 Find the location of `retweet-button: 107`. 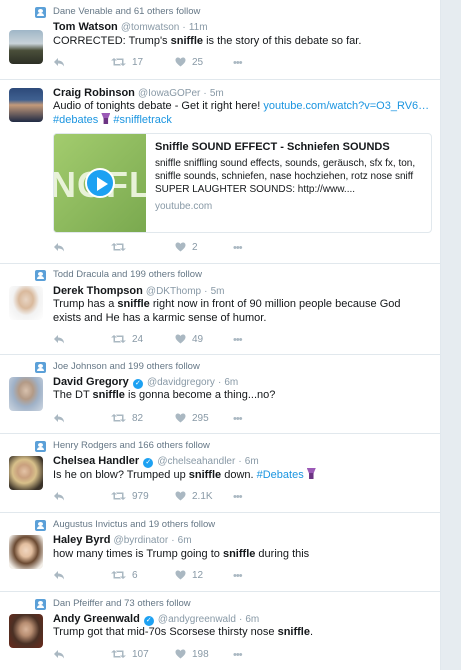

retweet-button: 107 is located at coordinates (130, 655).